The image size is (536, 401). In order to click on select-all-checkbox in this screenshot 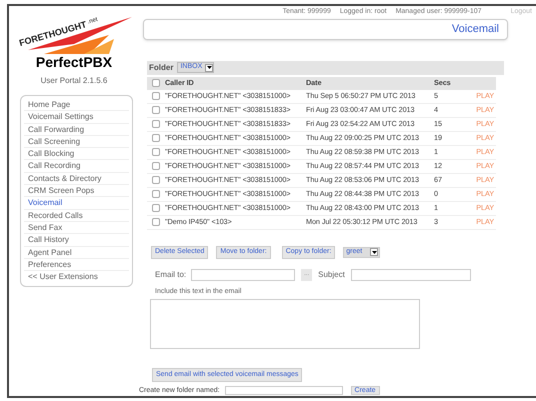, I will do `click(156, 83)`.